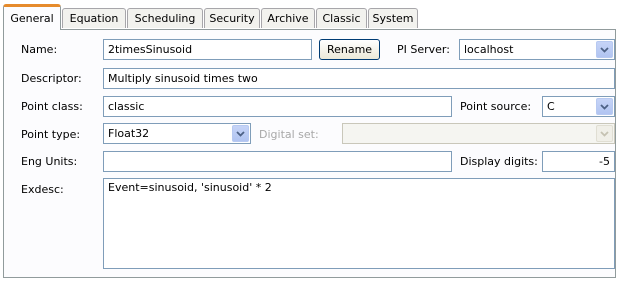  I want to click on point-type-value: Float32, so click(129, 133).